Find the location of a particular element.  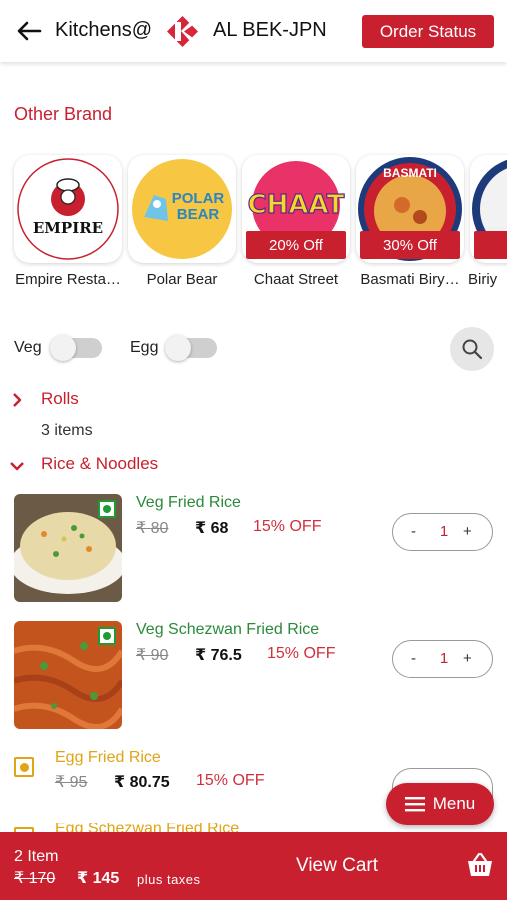

order-status-button: Order Status is located at coordinates (428, 31).